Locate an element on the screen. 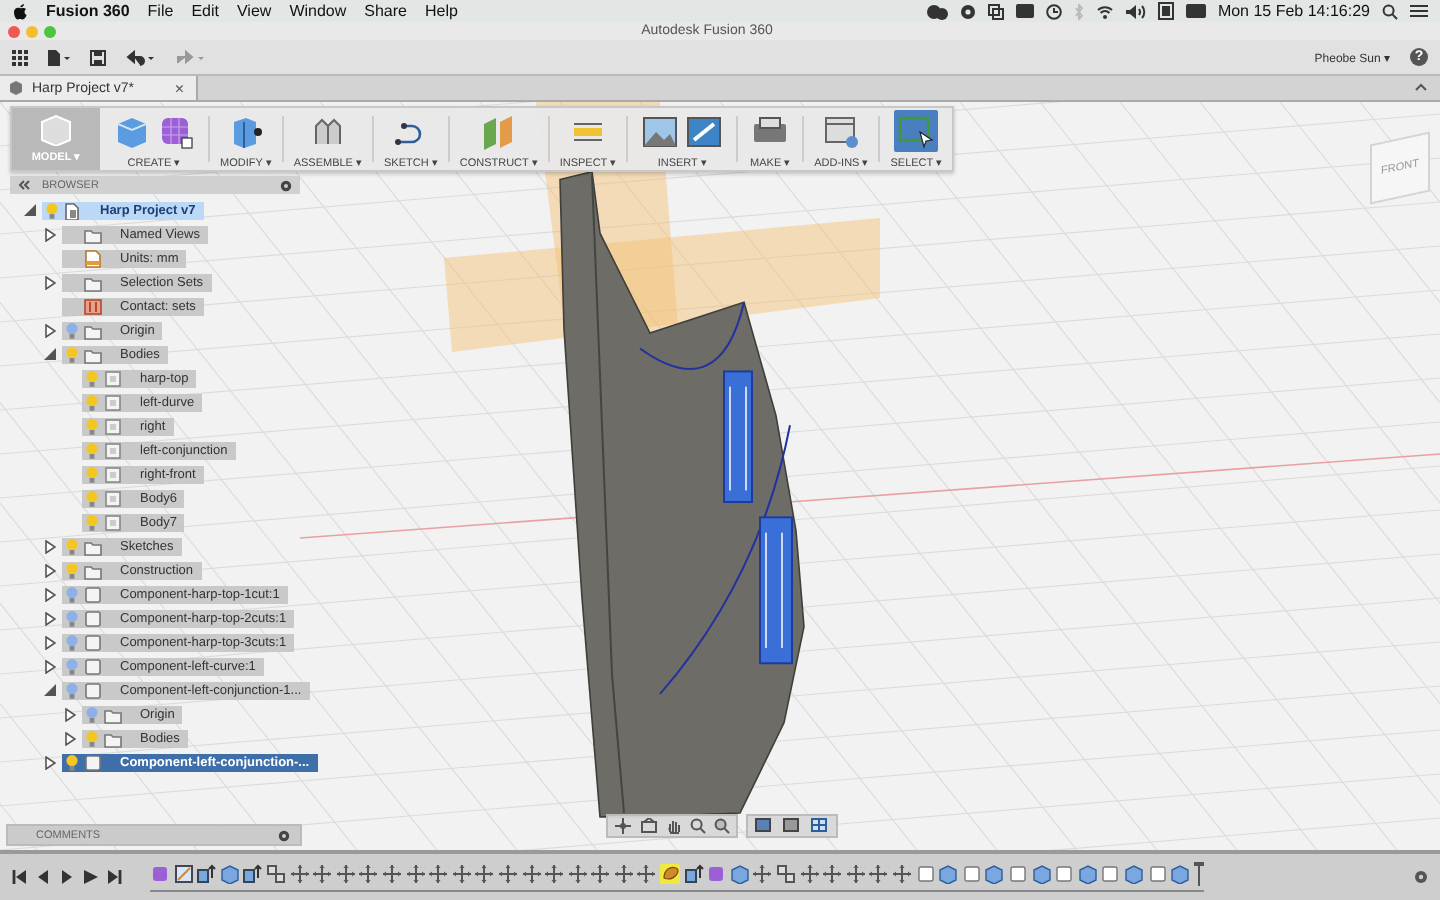  apps-grid-icon is located at coordinates (20, 57).